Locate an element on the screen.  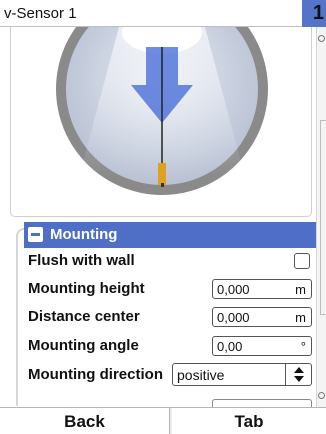
collapse-minus-icon is located at coordinates (35, 234).